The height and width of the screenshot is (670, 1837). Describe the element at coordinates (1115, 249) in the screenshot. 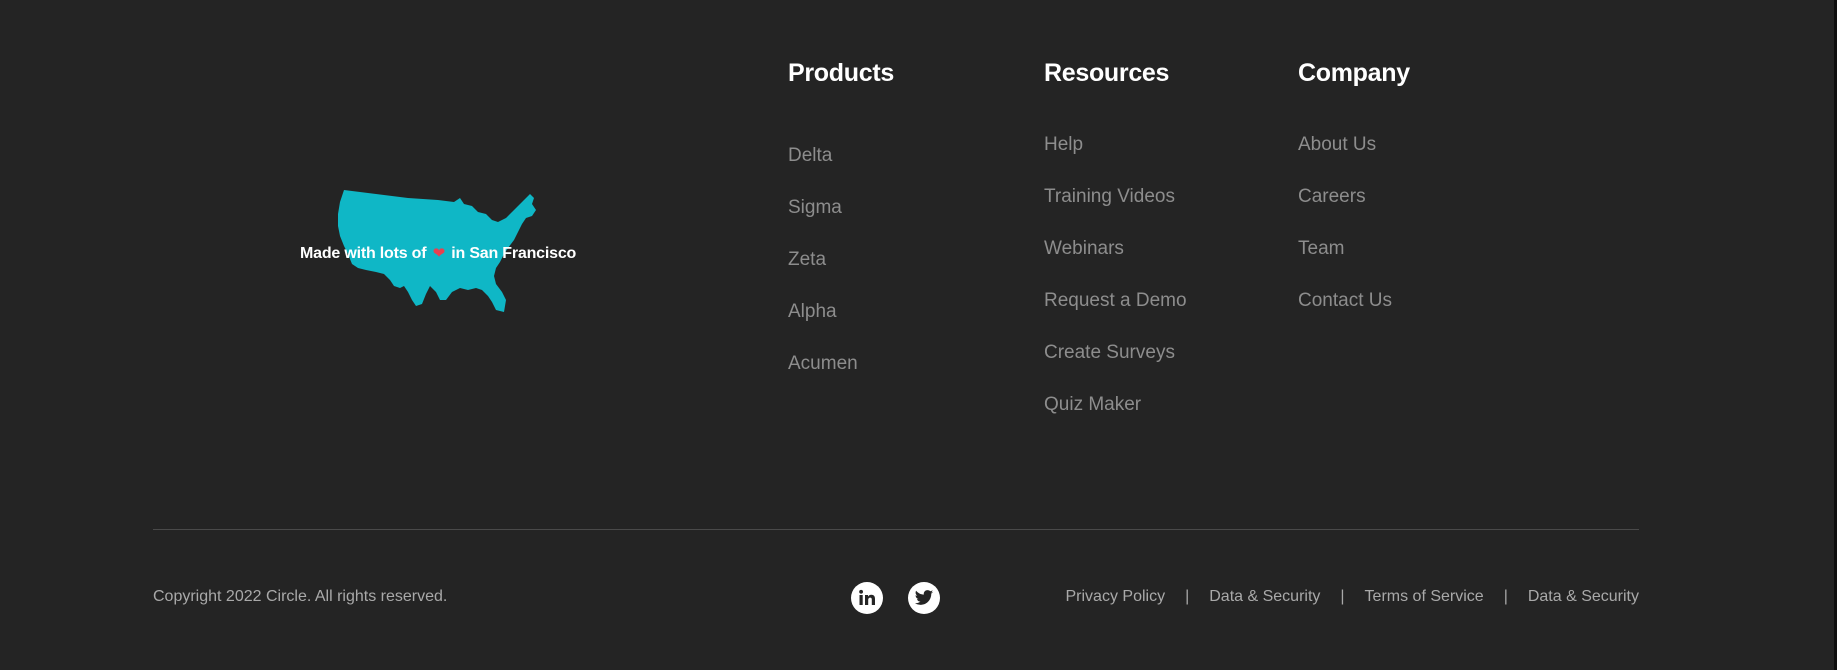

I see `resource-link-webinars: Webinars` at that location.